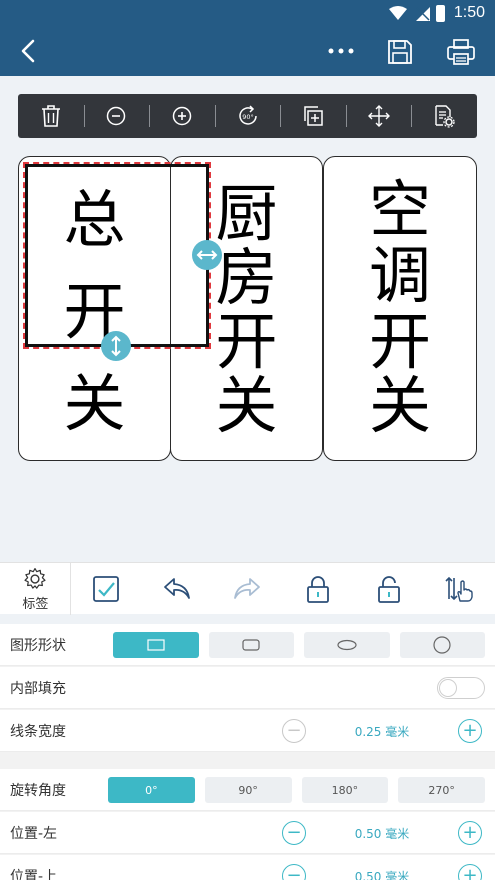 The image size is (495, 880). I want to click on ellipse-icon, so click(347, 645).